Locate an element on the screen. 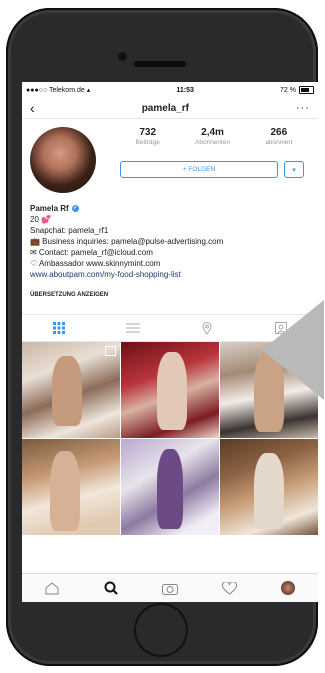 The image size is (325, 673). home-button is located at coordinates (161, 630).